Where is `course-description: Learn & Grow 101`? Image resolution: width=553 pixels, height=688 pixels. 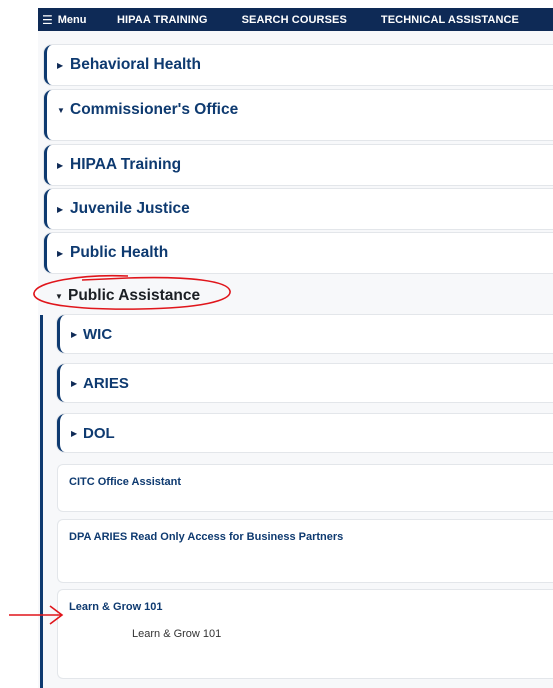 course-description: Learn & Grow 101 is located at coordinates (177, 634).